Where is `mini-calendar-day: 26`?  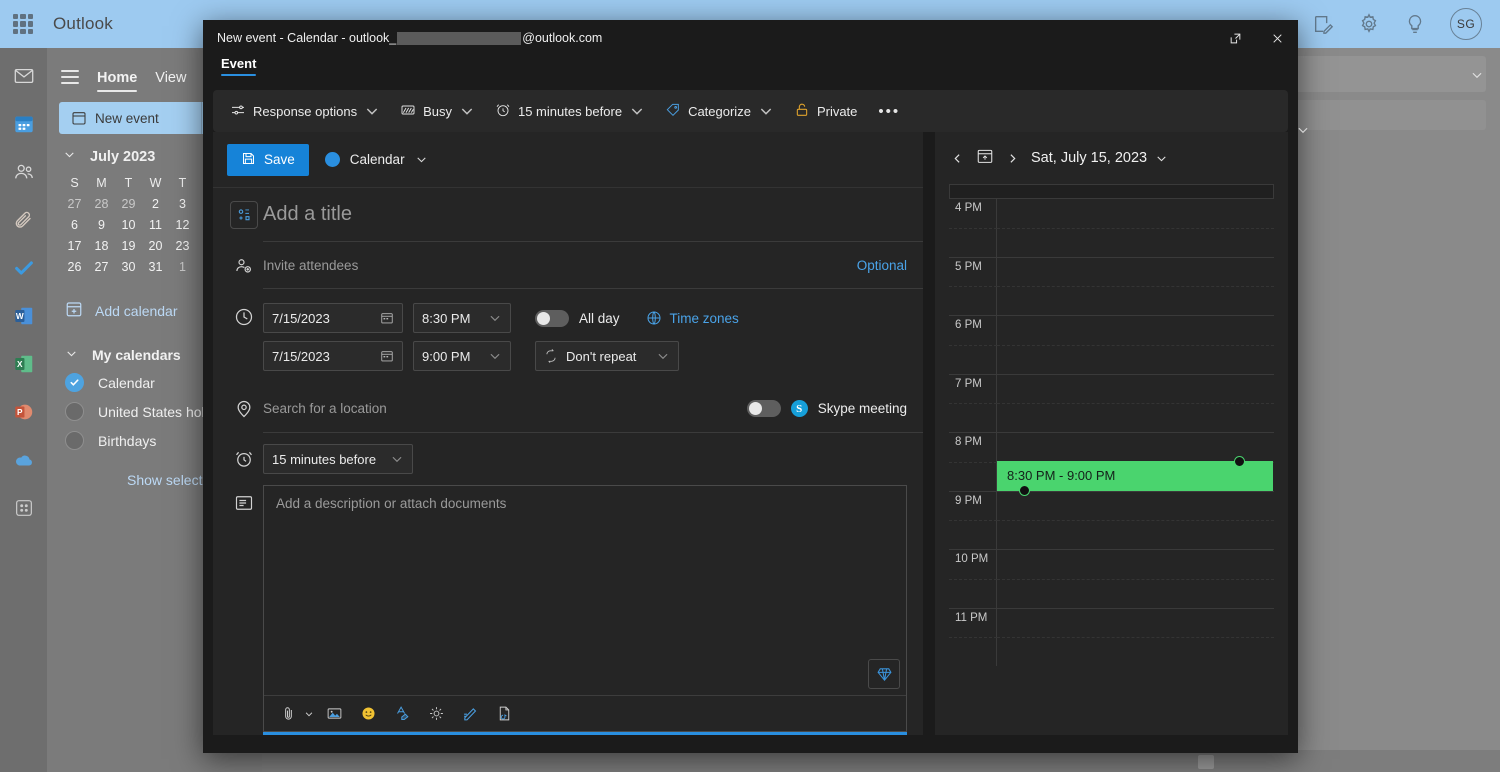
mini-calendar-day: 26 is located at coordinates (74, 267).